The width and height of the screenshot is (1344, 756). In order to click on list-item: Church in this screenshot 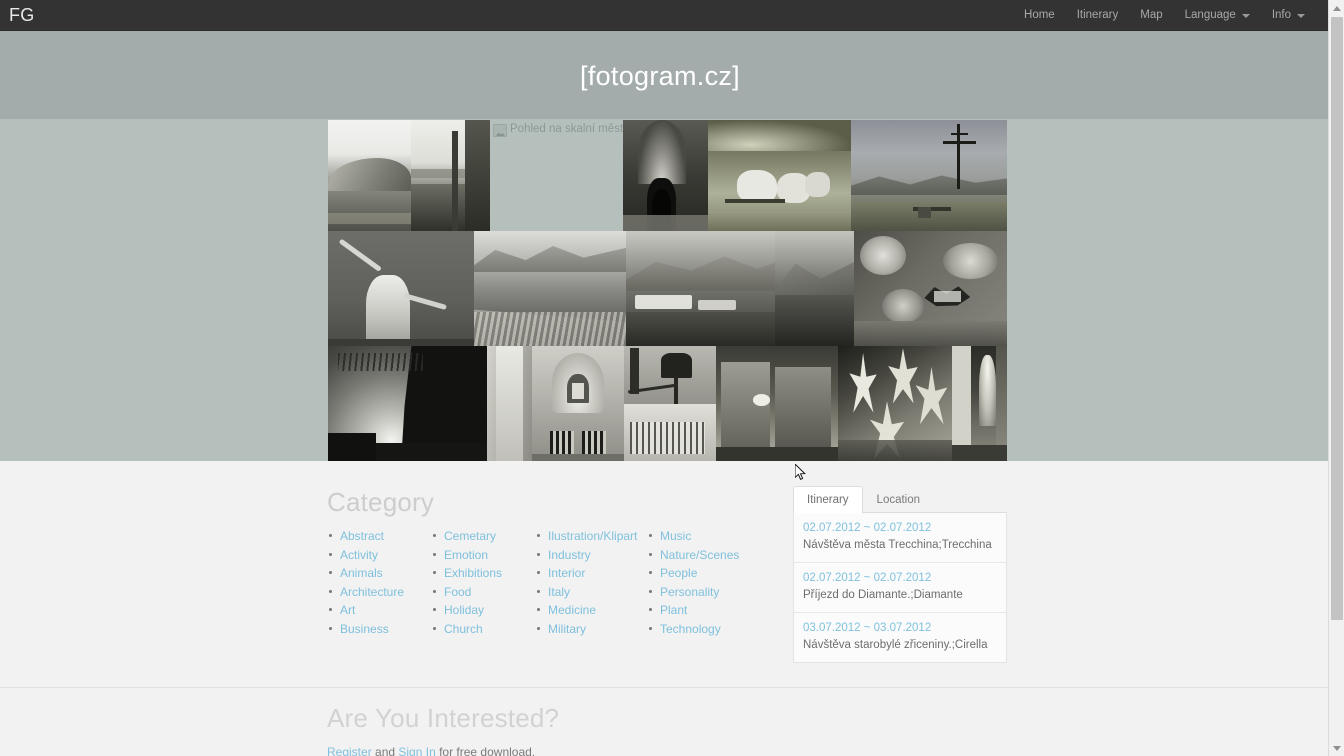, I will do `click(483, 629)`.